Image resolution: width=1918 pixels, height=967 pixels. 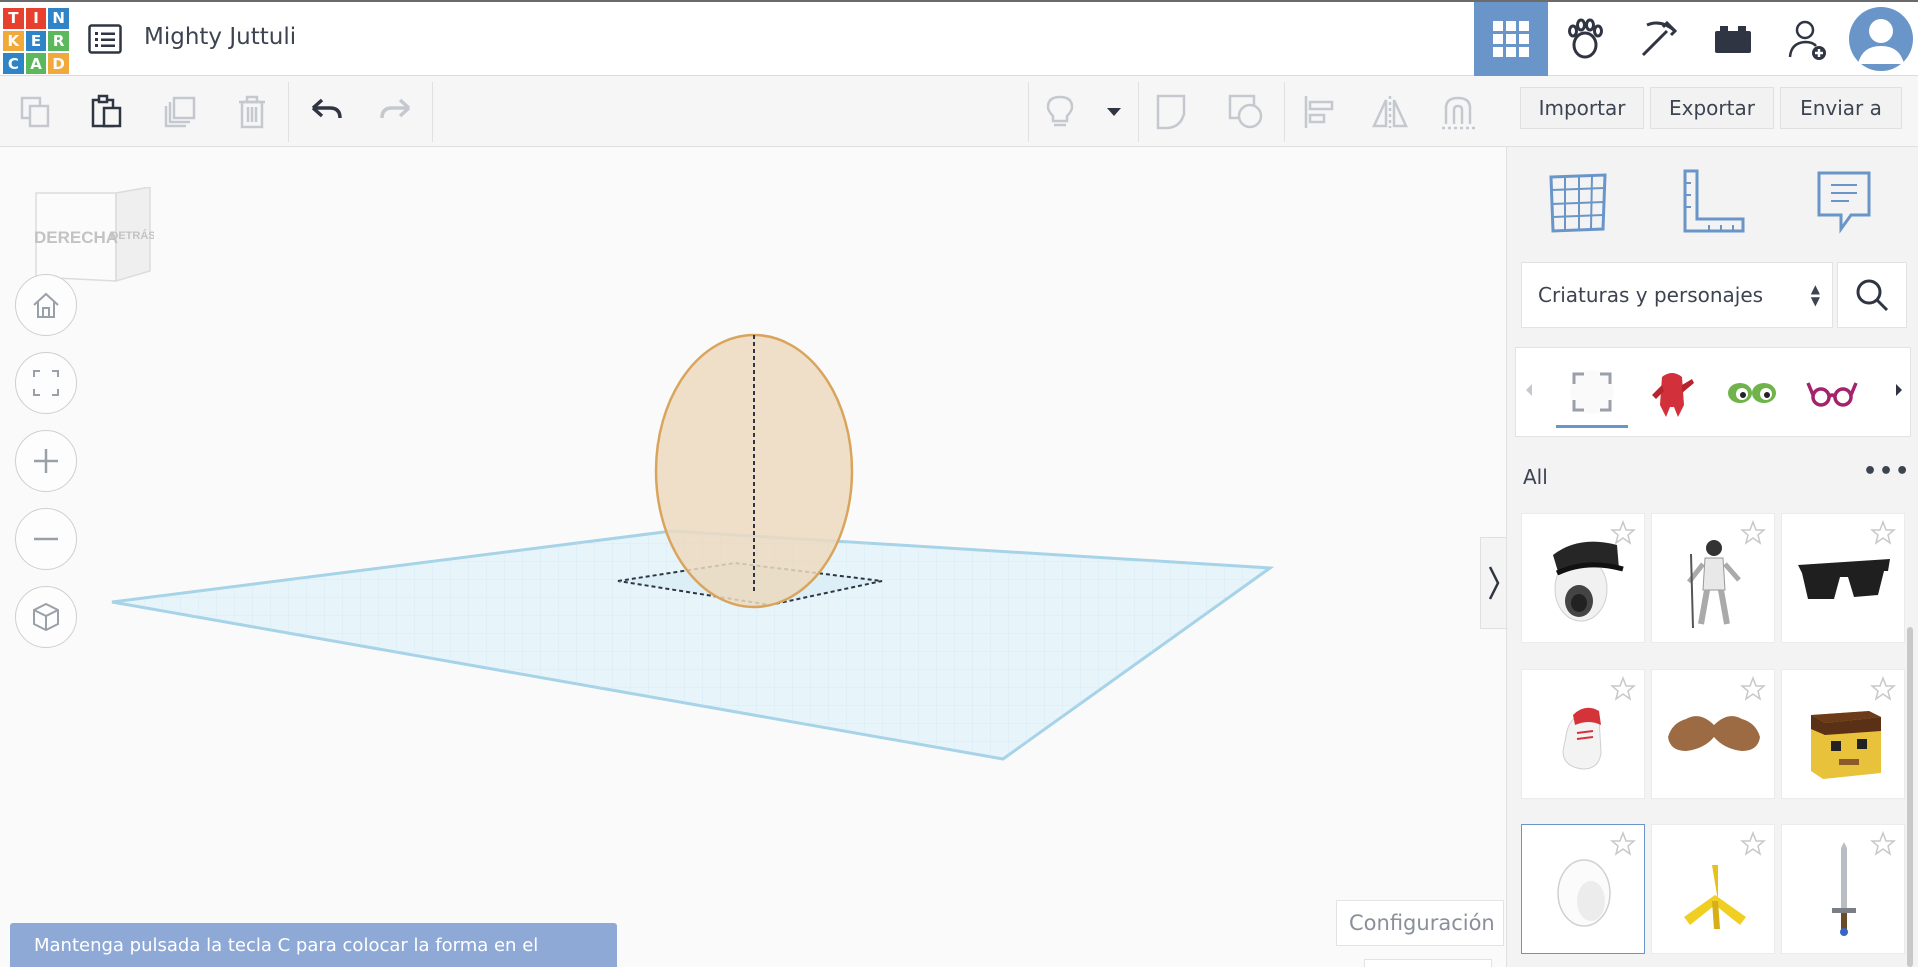 I want to click on select-arrows-icon: ▲ ▼, so click(x=1815, y=295).